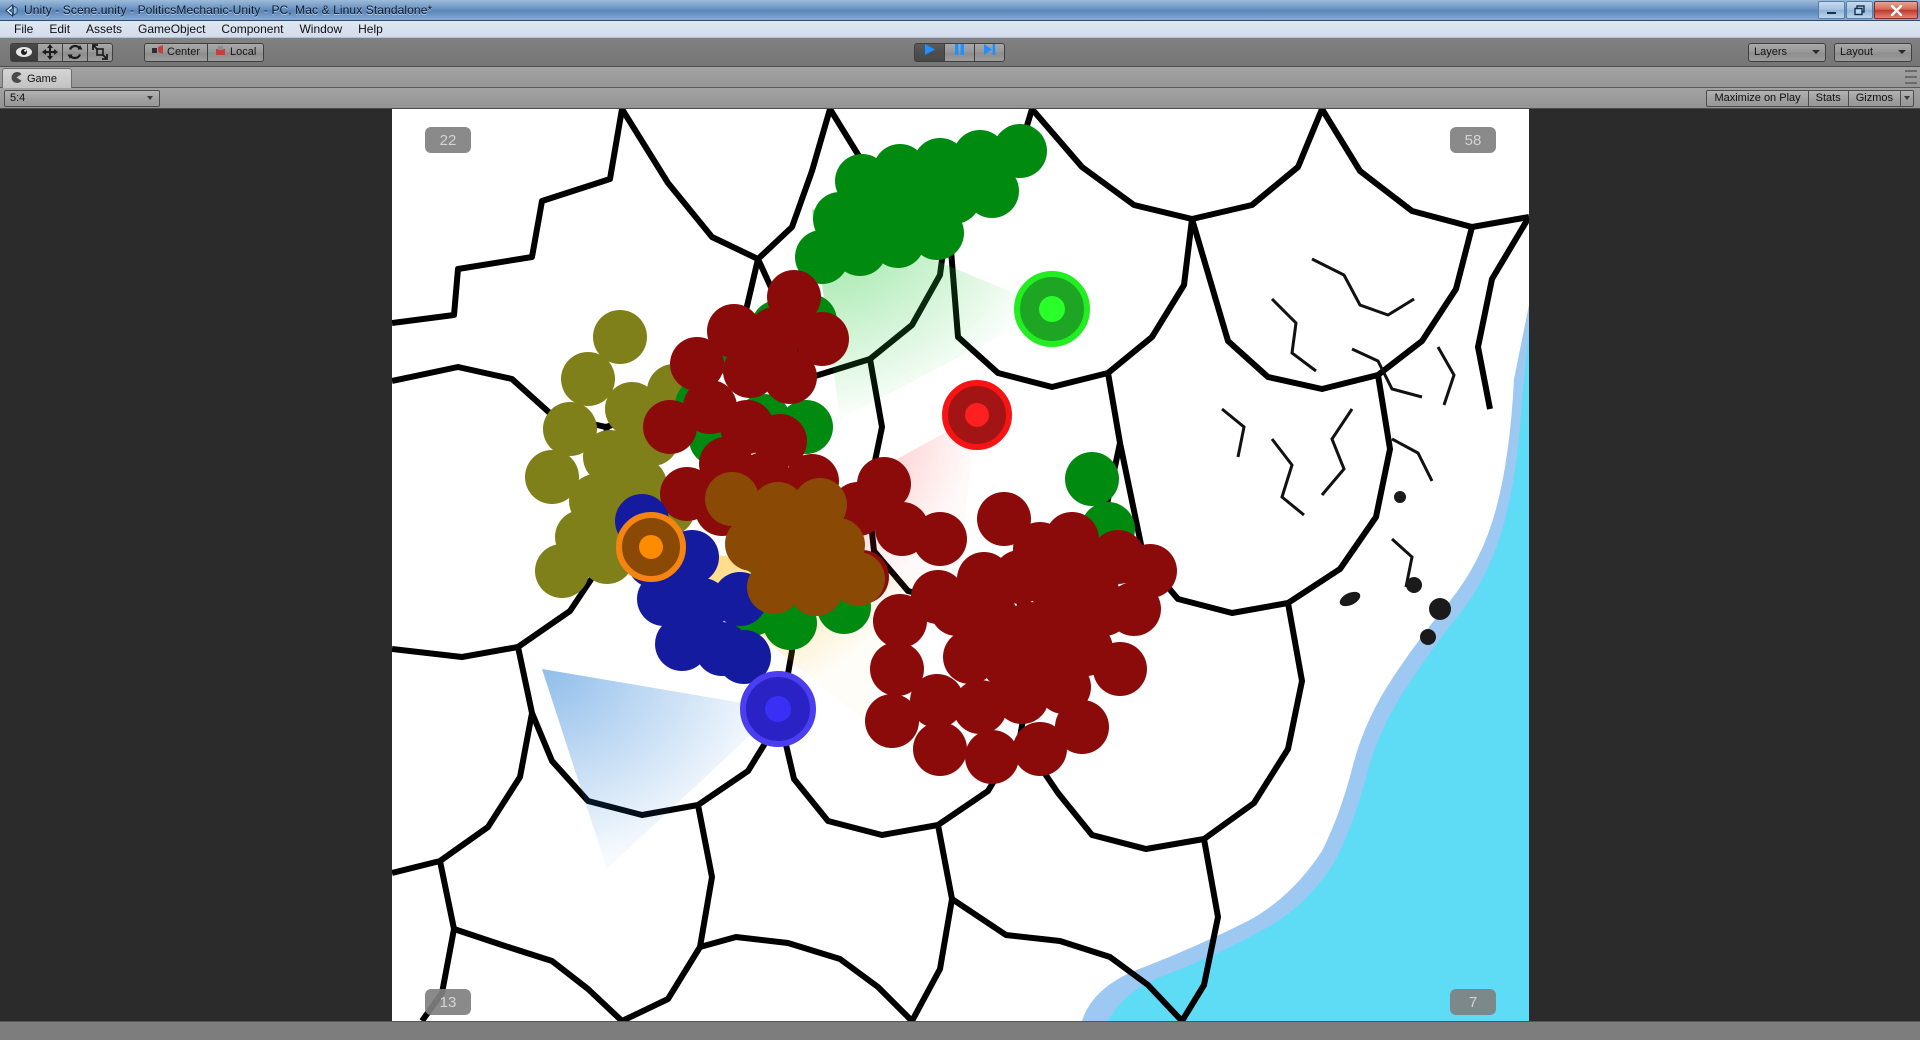 The height and width of the screenshot is (1040, 1920). I want to click on pivot-icon, so click(157, 52).